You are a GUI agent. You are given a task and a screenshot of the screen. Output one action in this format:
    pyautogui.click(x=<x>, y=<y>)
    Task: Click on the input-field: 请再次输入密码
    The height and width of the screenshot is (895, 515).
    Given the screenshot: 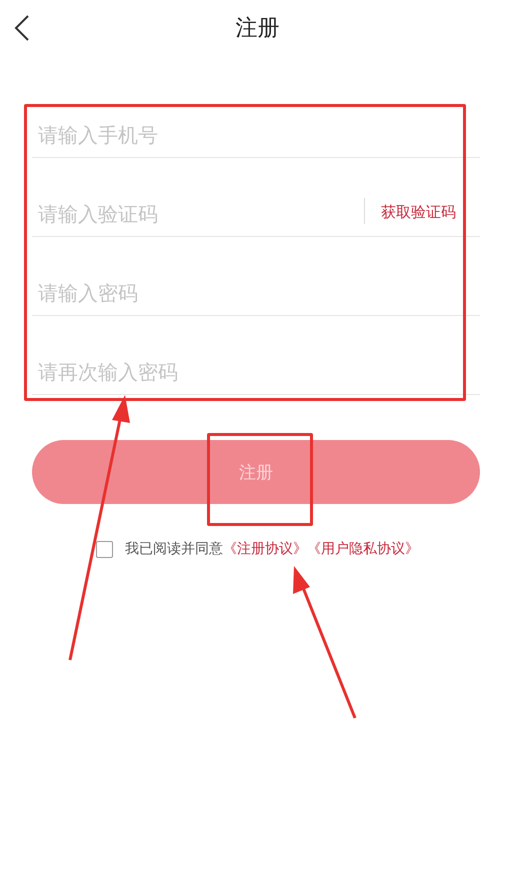 What is the action you would take?
    pyautogui.click(x=256, y=372)
    